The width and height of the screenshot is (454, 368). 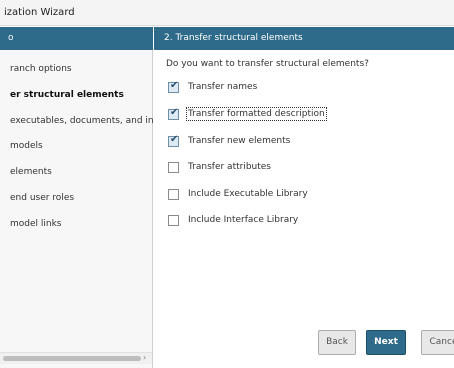 I want to click on next-button: Next, so click(x=386, y=342).